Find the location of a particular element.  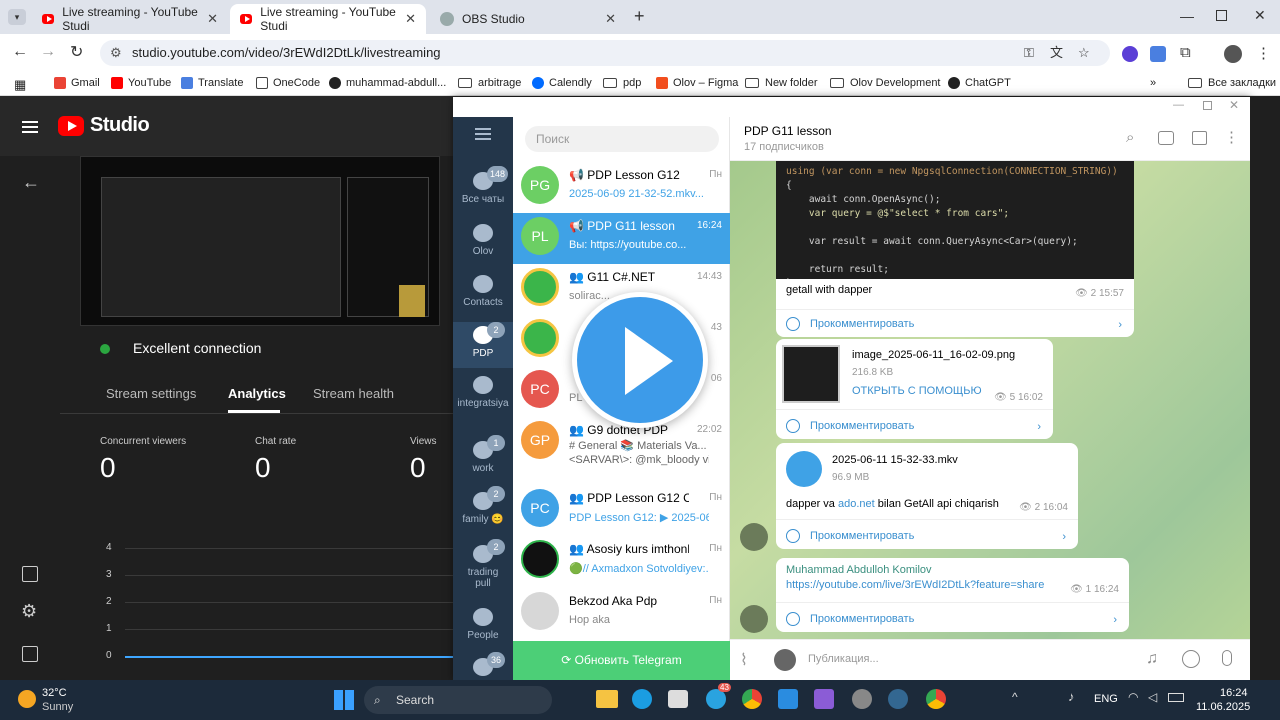

site-info-icon: ⚙ is located at coordinates (116, 53).